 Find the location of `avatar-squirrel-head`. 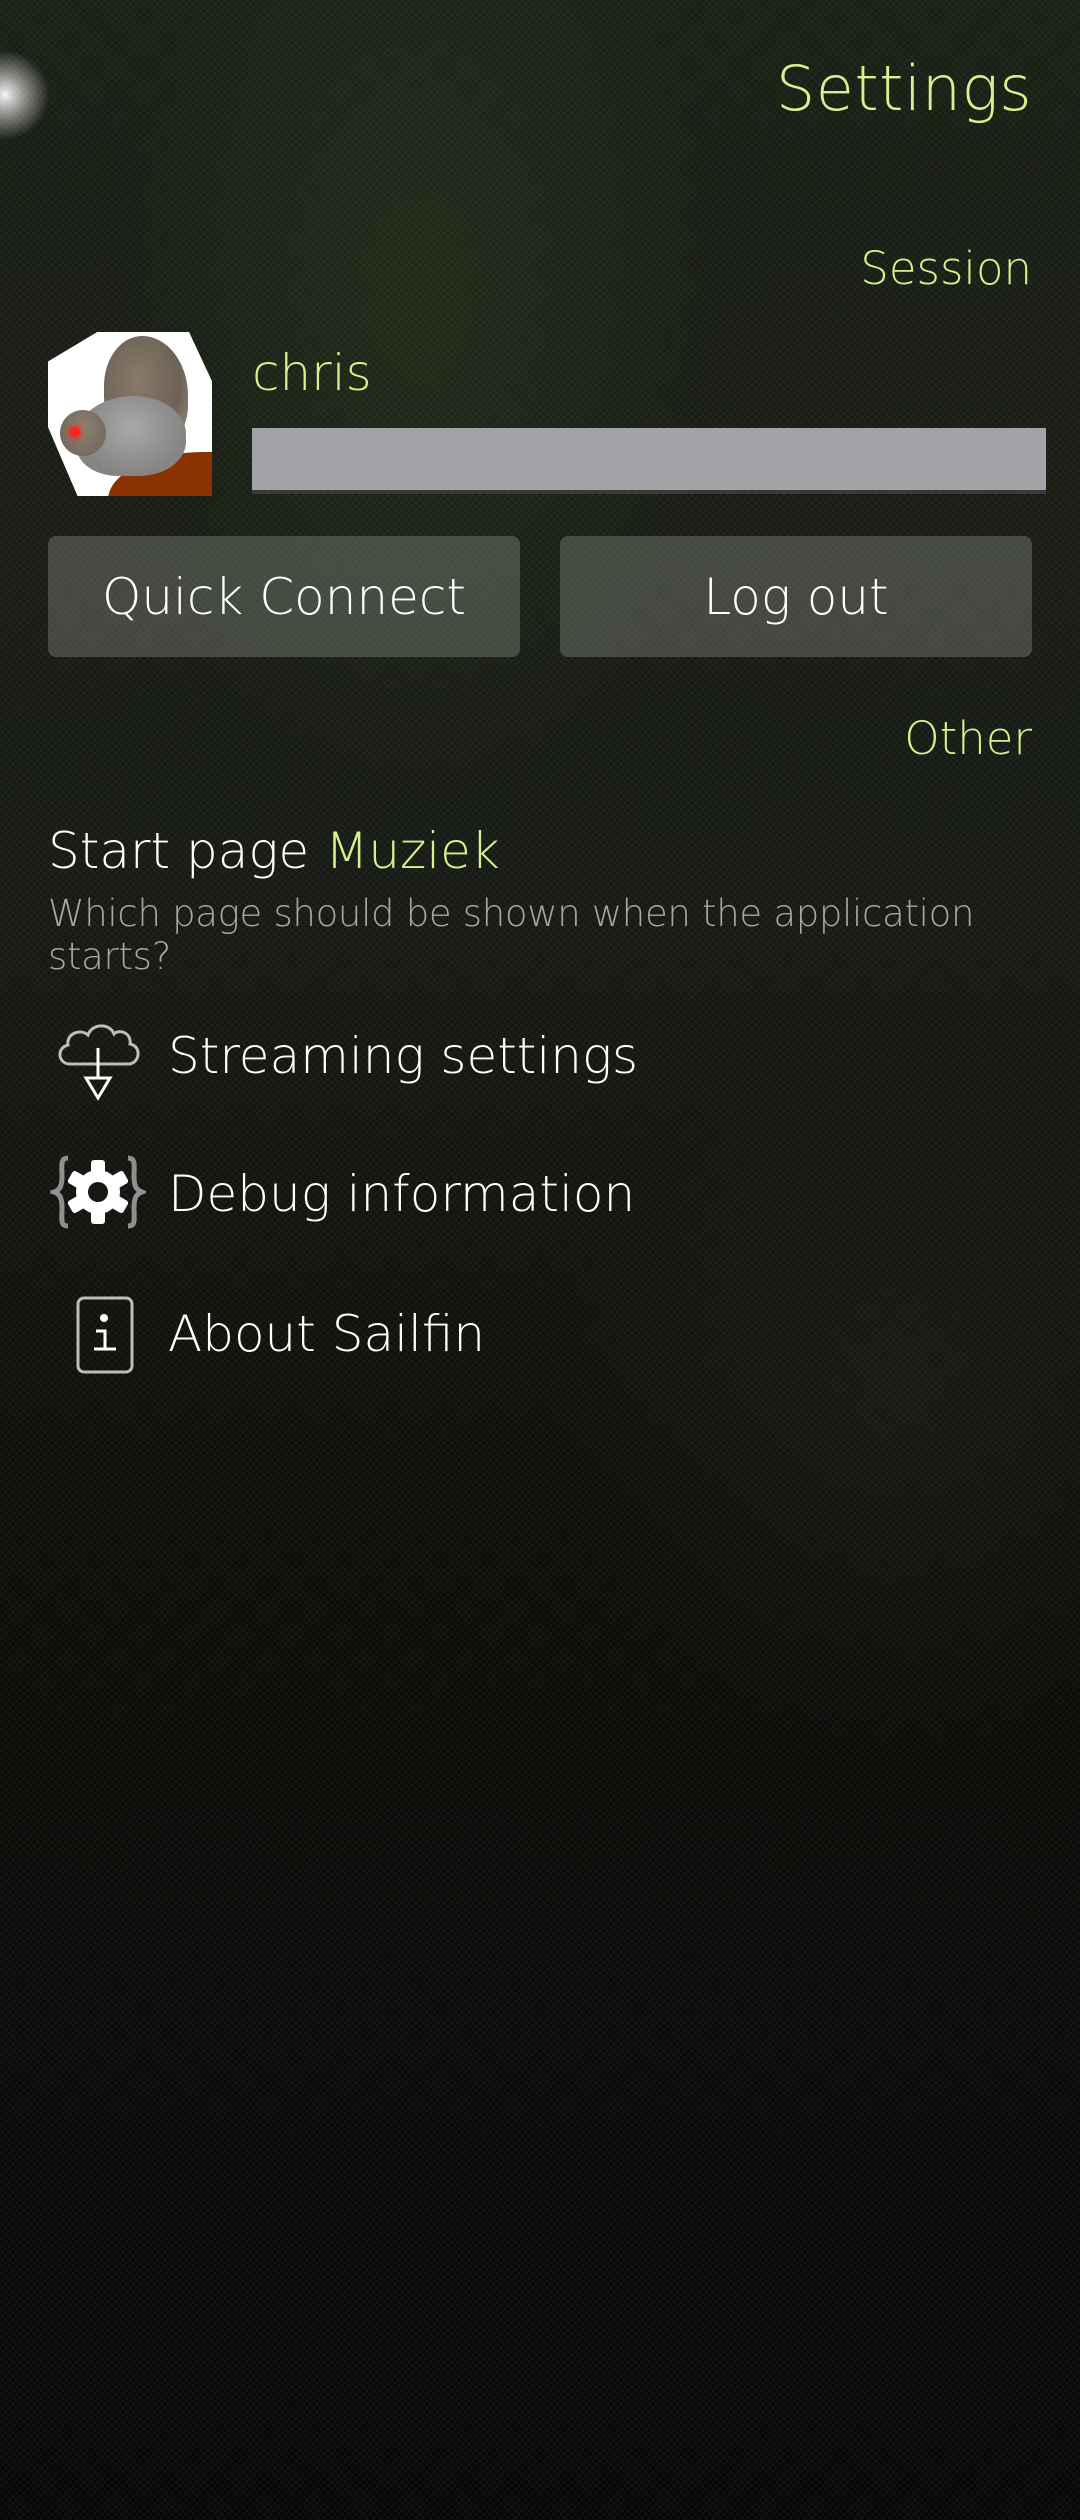

avatar-squirrel-head is located at coordinates (83, 433).